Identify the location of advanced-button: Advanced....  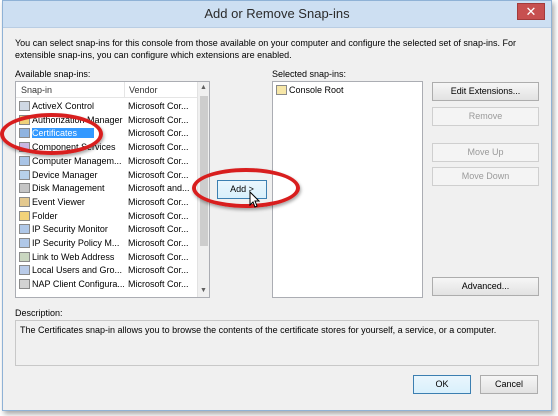
(485, 286).